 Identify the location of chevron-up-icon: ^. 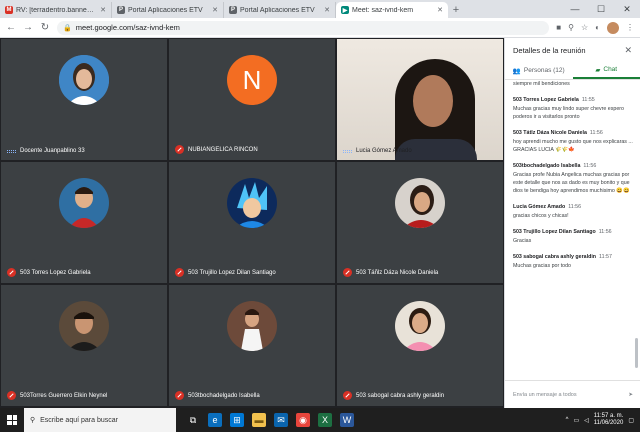
(567, 420).